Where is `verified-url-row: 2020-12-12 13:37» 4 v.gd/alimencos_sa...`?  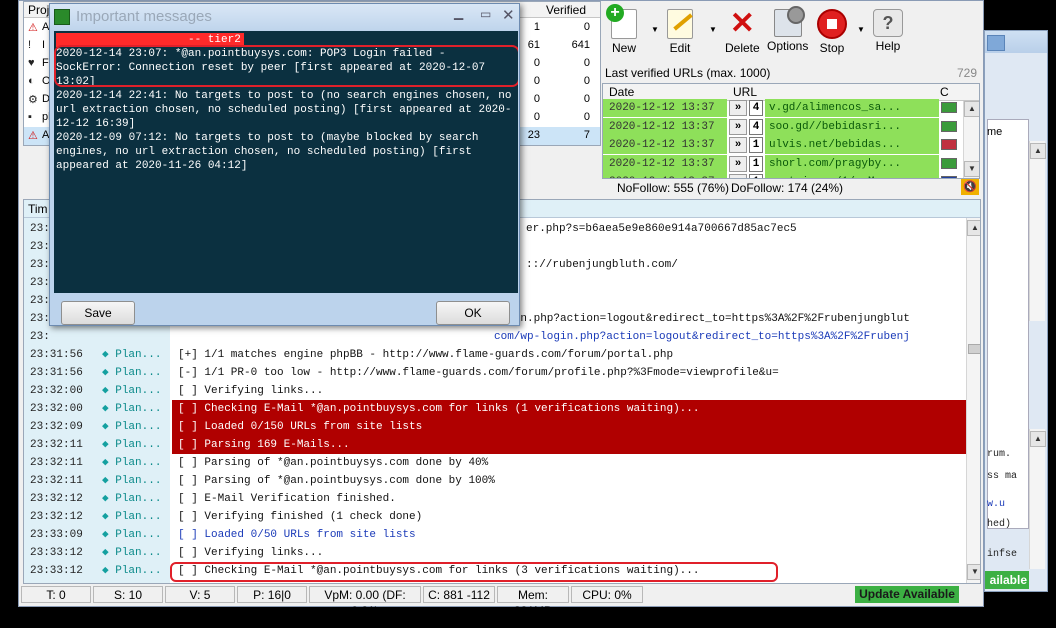
verified-url-row: 2020-12-12 13:37» 4 v.gd/alimencos_sa... is located at coordinates (783, 108).